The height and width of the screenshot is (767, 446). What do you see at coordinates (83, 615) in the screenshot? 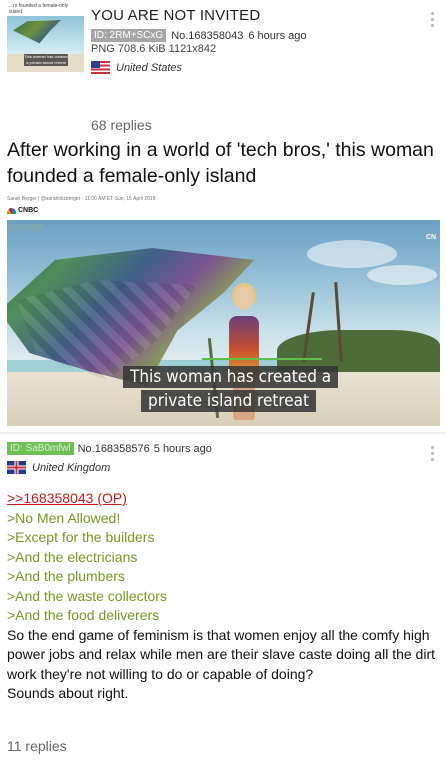
I see `greentext-line: >And the food deliverers` at bounding box center [83, 615].